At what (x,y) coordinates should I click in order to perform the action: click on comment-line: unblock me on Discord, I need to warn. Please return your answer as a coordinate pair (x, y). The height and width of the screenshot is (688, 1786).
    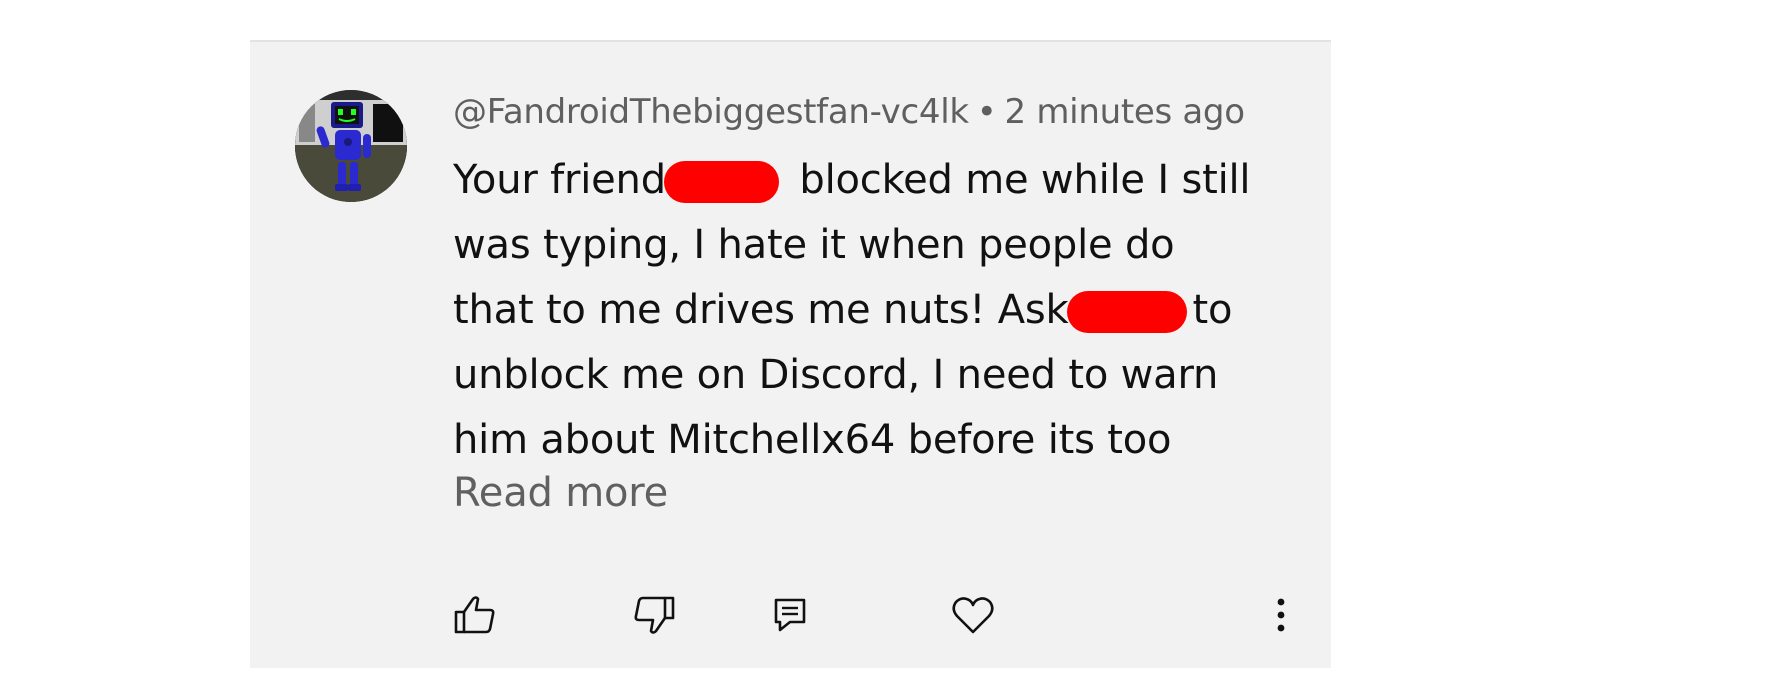
    Looking at the image, I should click on (836, 375).